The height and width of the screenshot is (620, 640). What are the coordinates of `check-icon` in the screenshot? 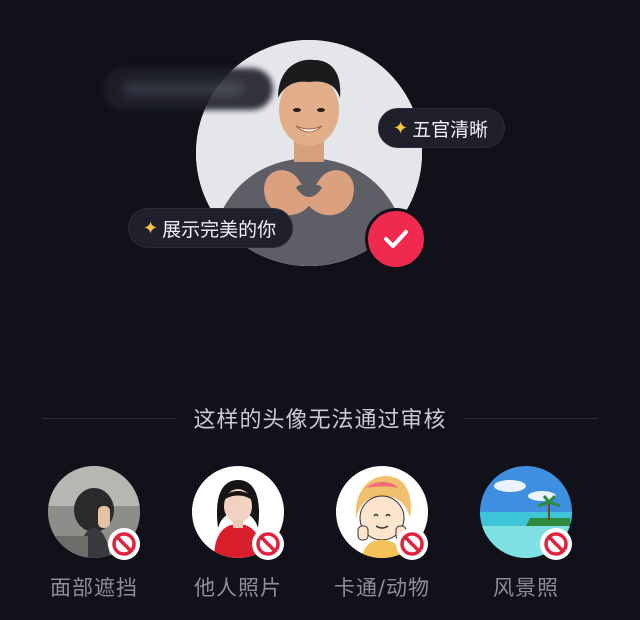 It's located at (396, 239).